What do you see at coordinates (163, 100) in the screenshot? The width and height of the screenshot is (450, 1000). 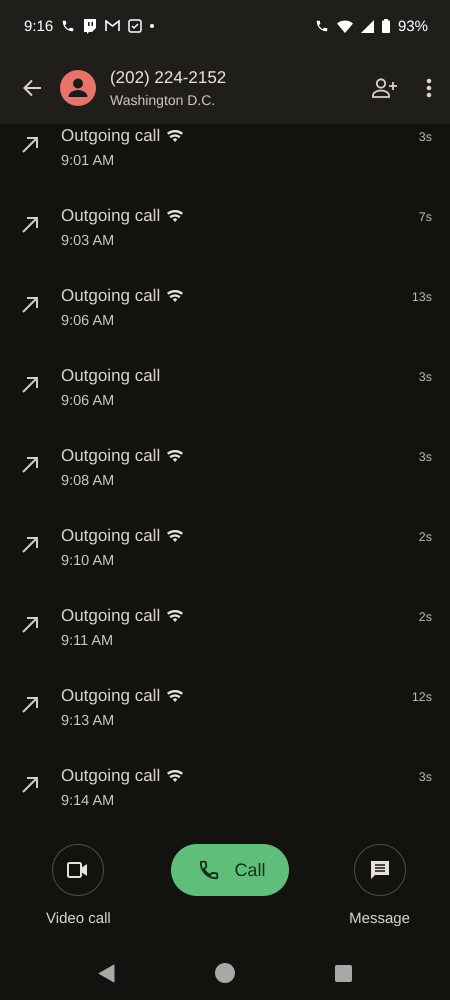 I see `location-text: Washington D.C.` at bounding box center [163, 100].